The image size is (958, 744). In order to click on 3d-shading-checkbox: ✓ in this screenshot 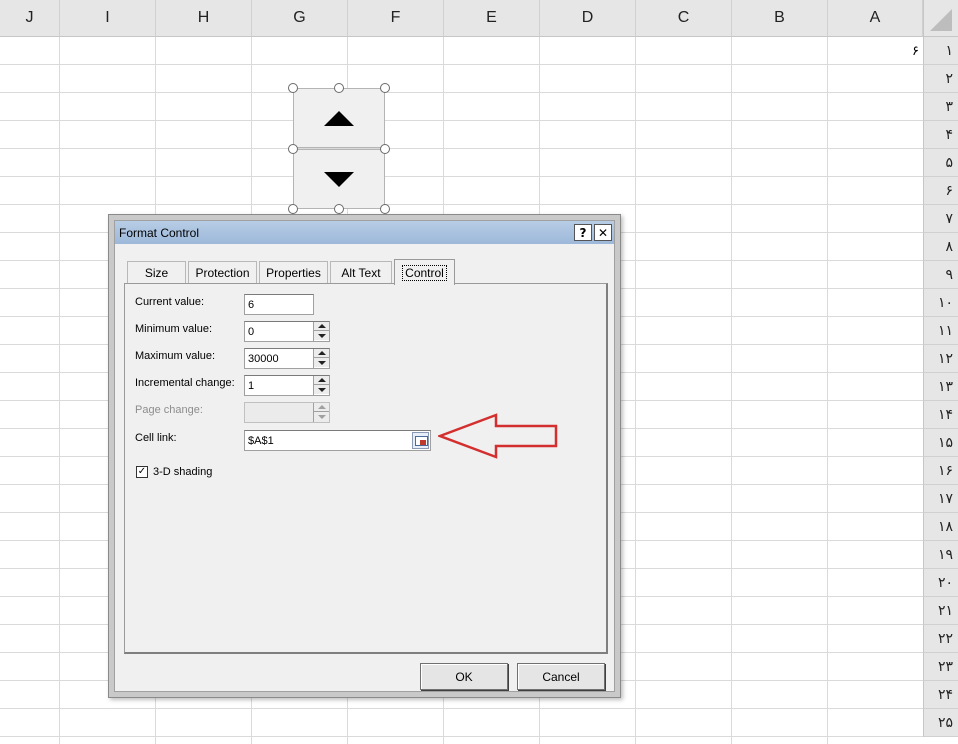, I will do `click(142, 472)`.